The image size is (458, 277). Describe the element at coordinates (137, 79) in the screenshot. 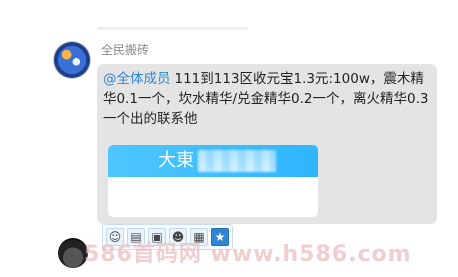

I see `mention-all-link: @全体成员` at that location.